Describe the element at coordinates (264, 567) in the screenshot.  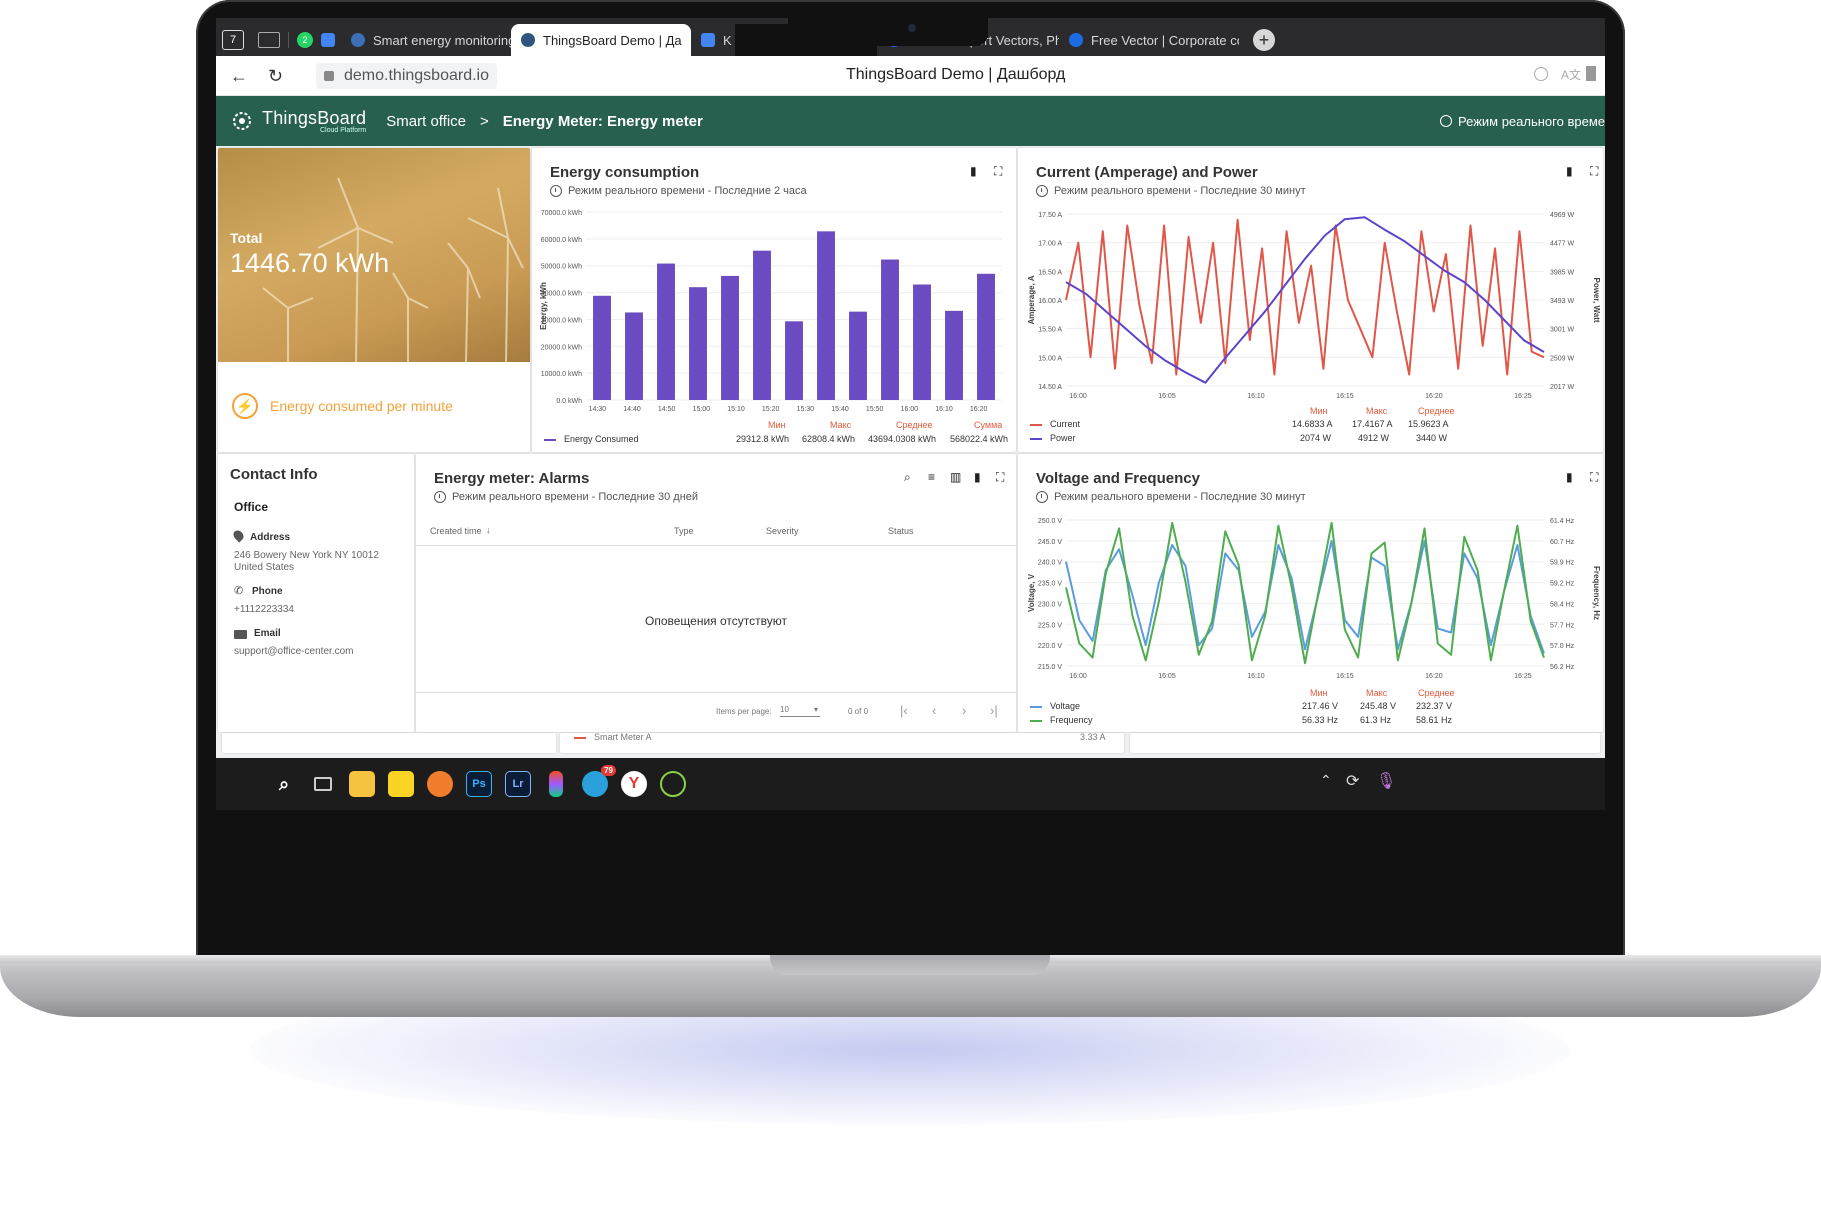
I see `address-line-2: United States` at that location.